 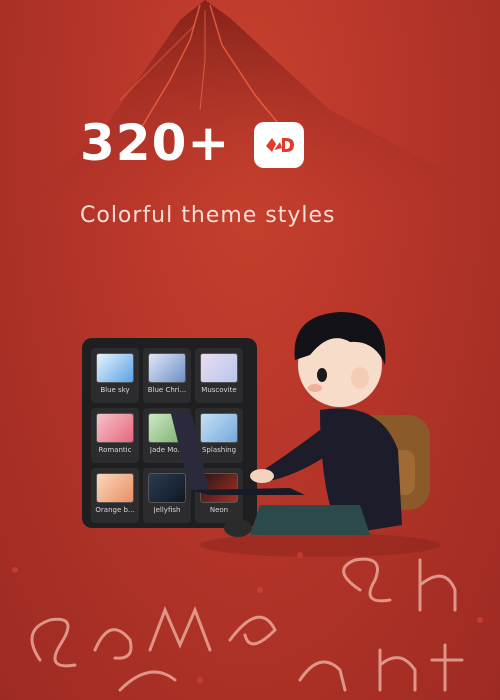 What do you see at coordinates (115, 390) in the screenshot?
I see `theme-label: Blue sky` at bounding box center [115, 390].